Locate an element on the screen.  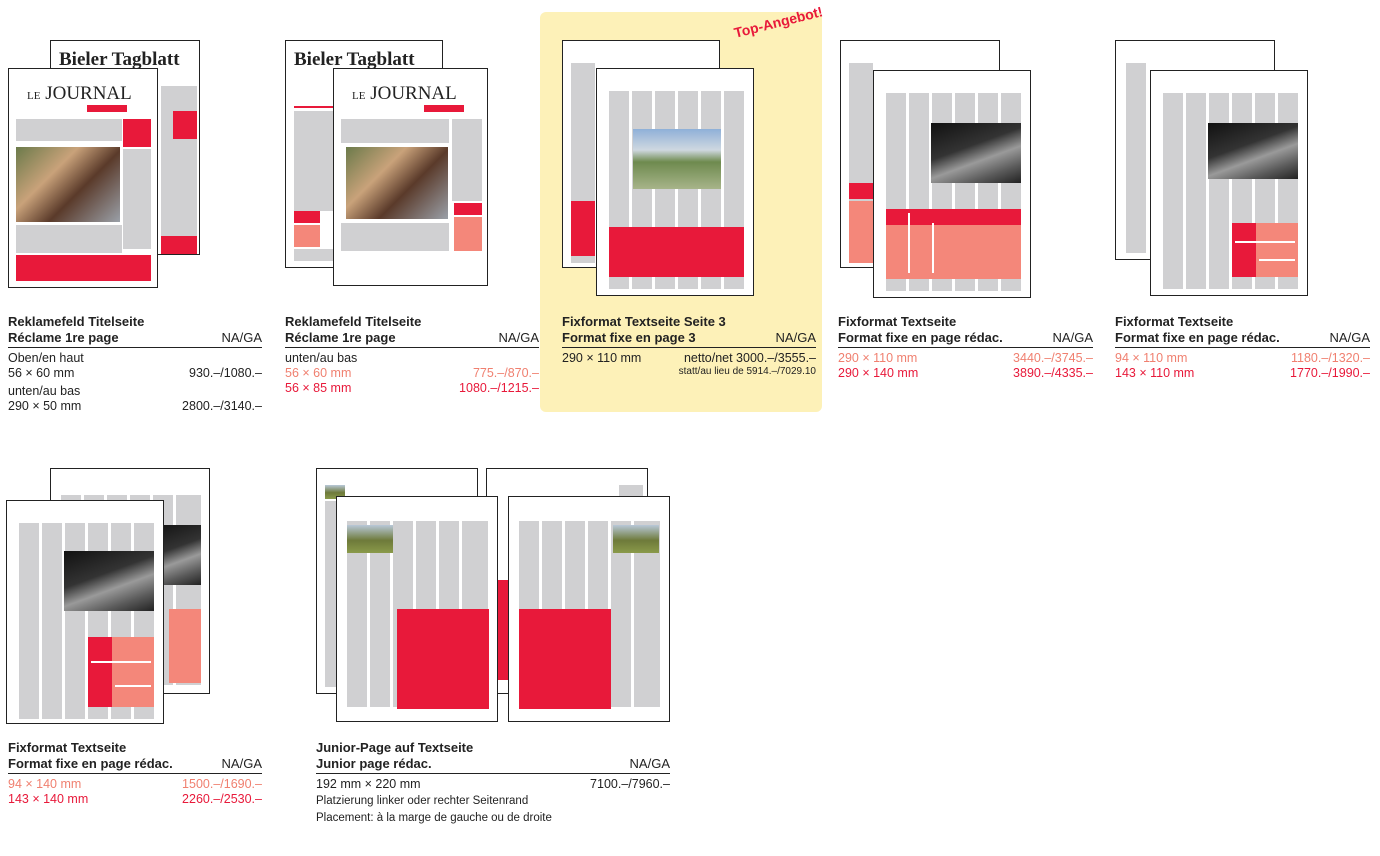
size: 192 mm × 220 mm is located at coordinates (368, 784).